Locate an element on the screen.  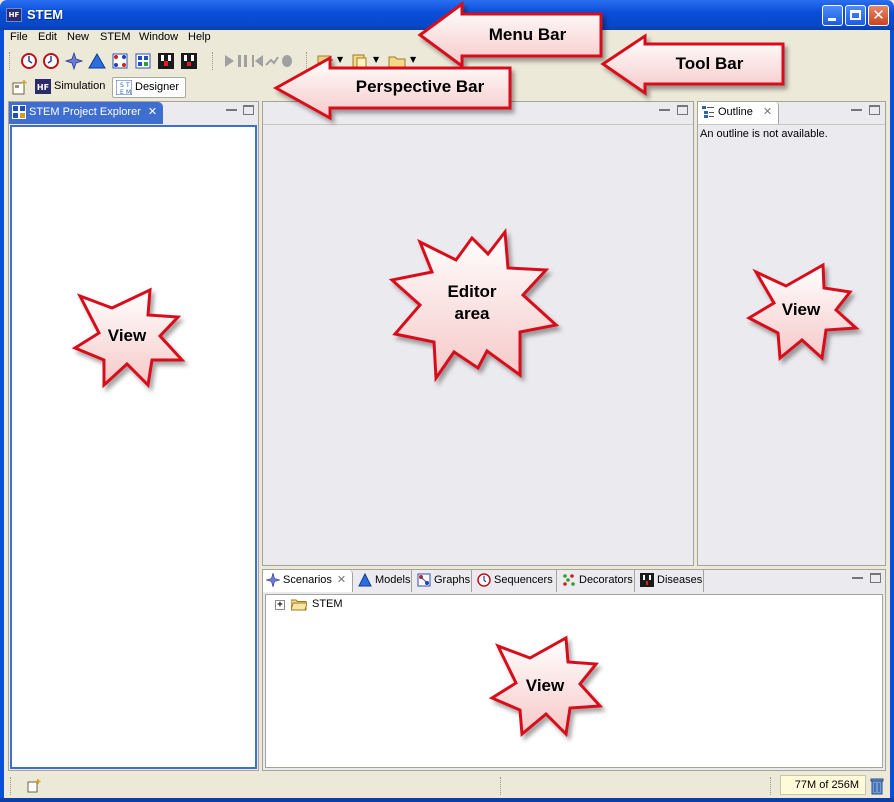
tab-outline: Outline ✕ is located at coordinates (738, 113).